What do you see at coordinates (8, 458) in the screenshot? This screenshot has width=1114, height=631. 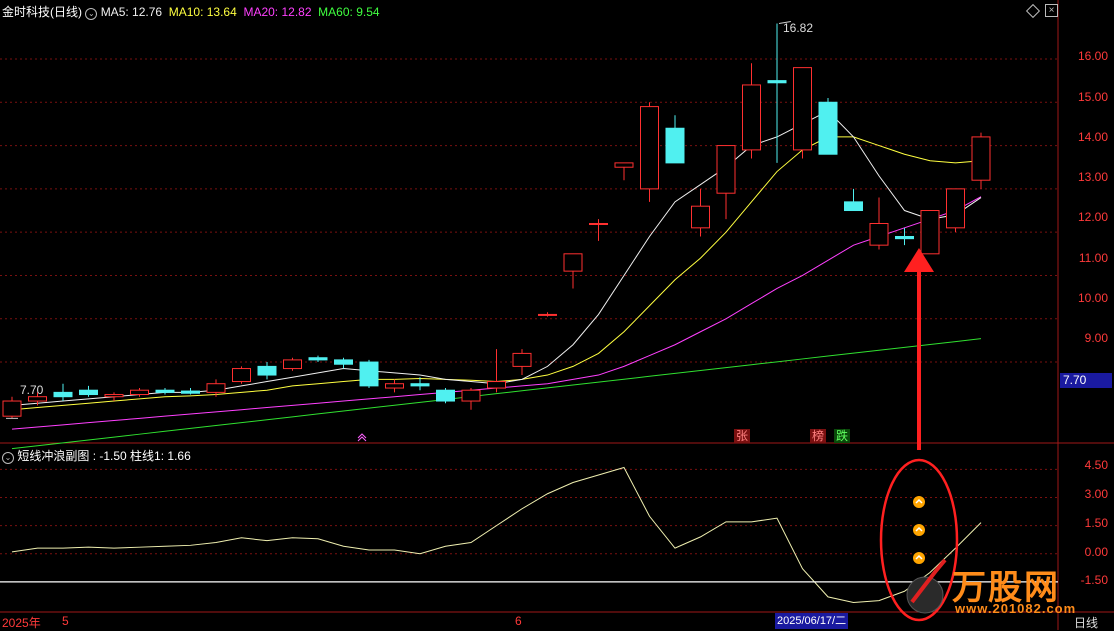 I see `sub-dropdown-icon: ⌄` at bounding box center [8, 458].